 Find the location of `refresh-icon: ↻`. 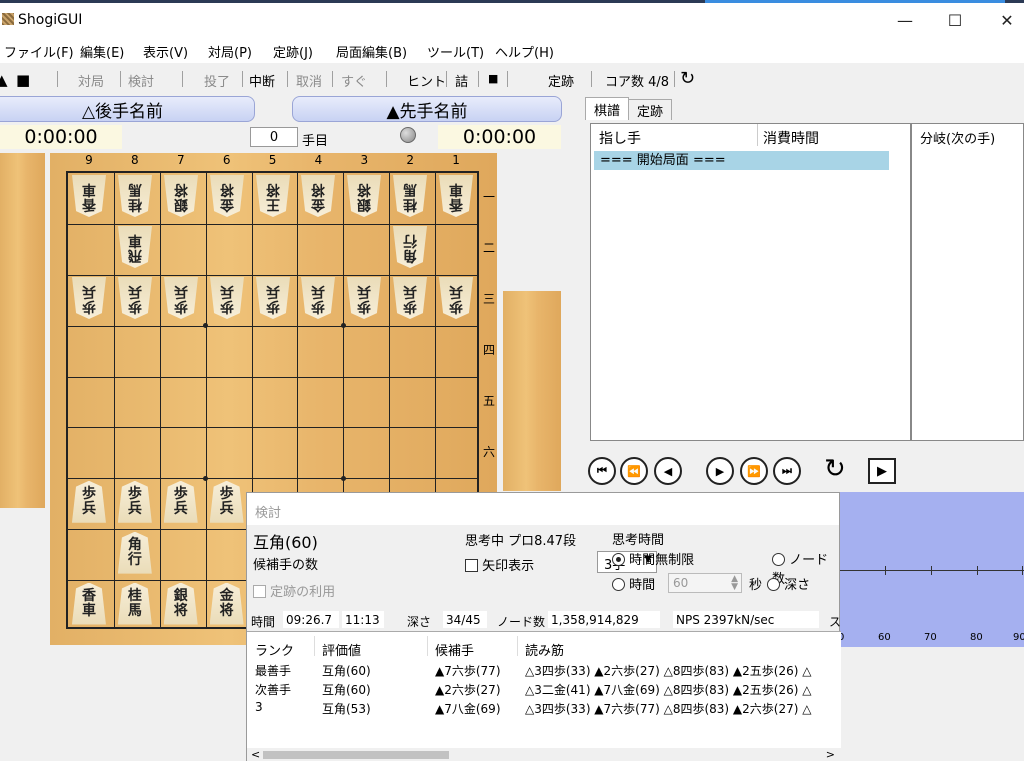

refresh-icon: ↻ is located at coordinates (687, 78).